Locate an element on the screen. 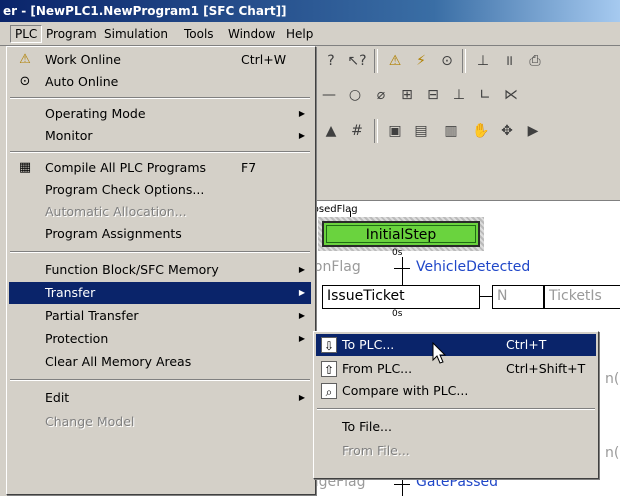  menu-item-protection: Protection ▶ is located at coordinates (160, 339).